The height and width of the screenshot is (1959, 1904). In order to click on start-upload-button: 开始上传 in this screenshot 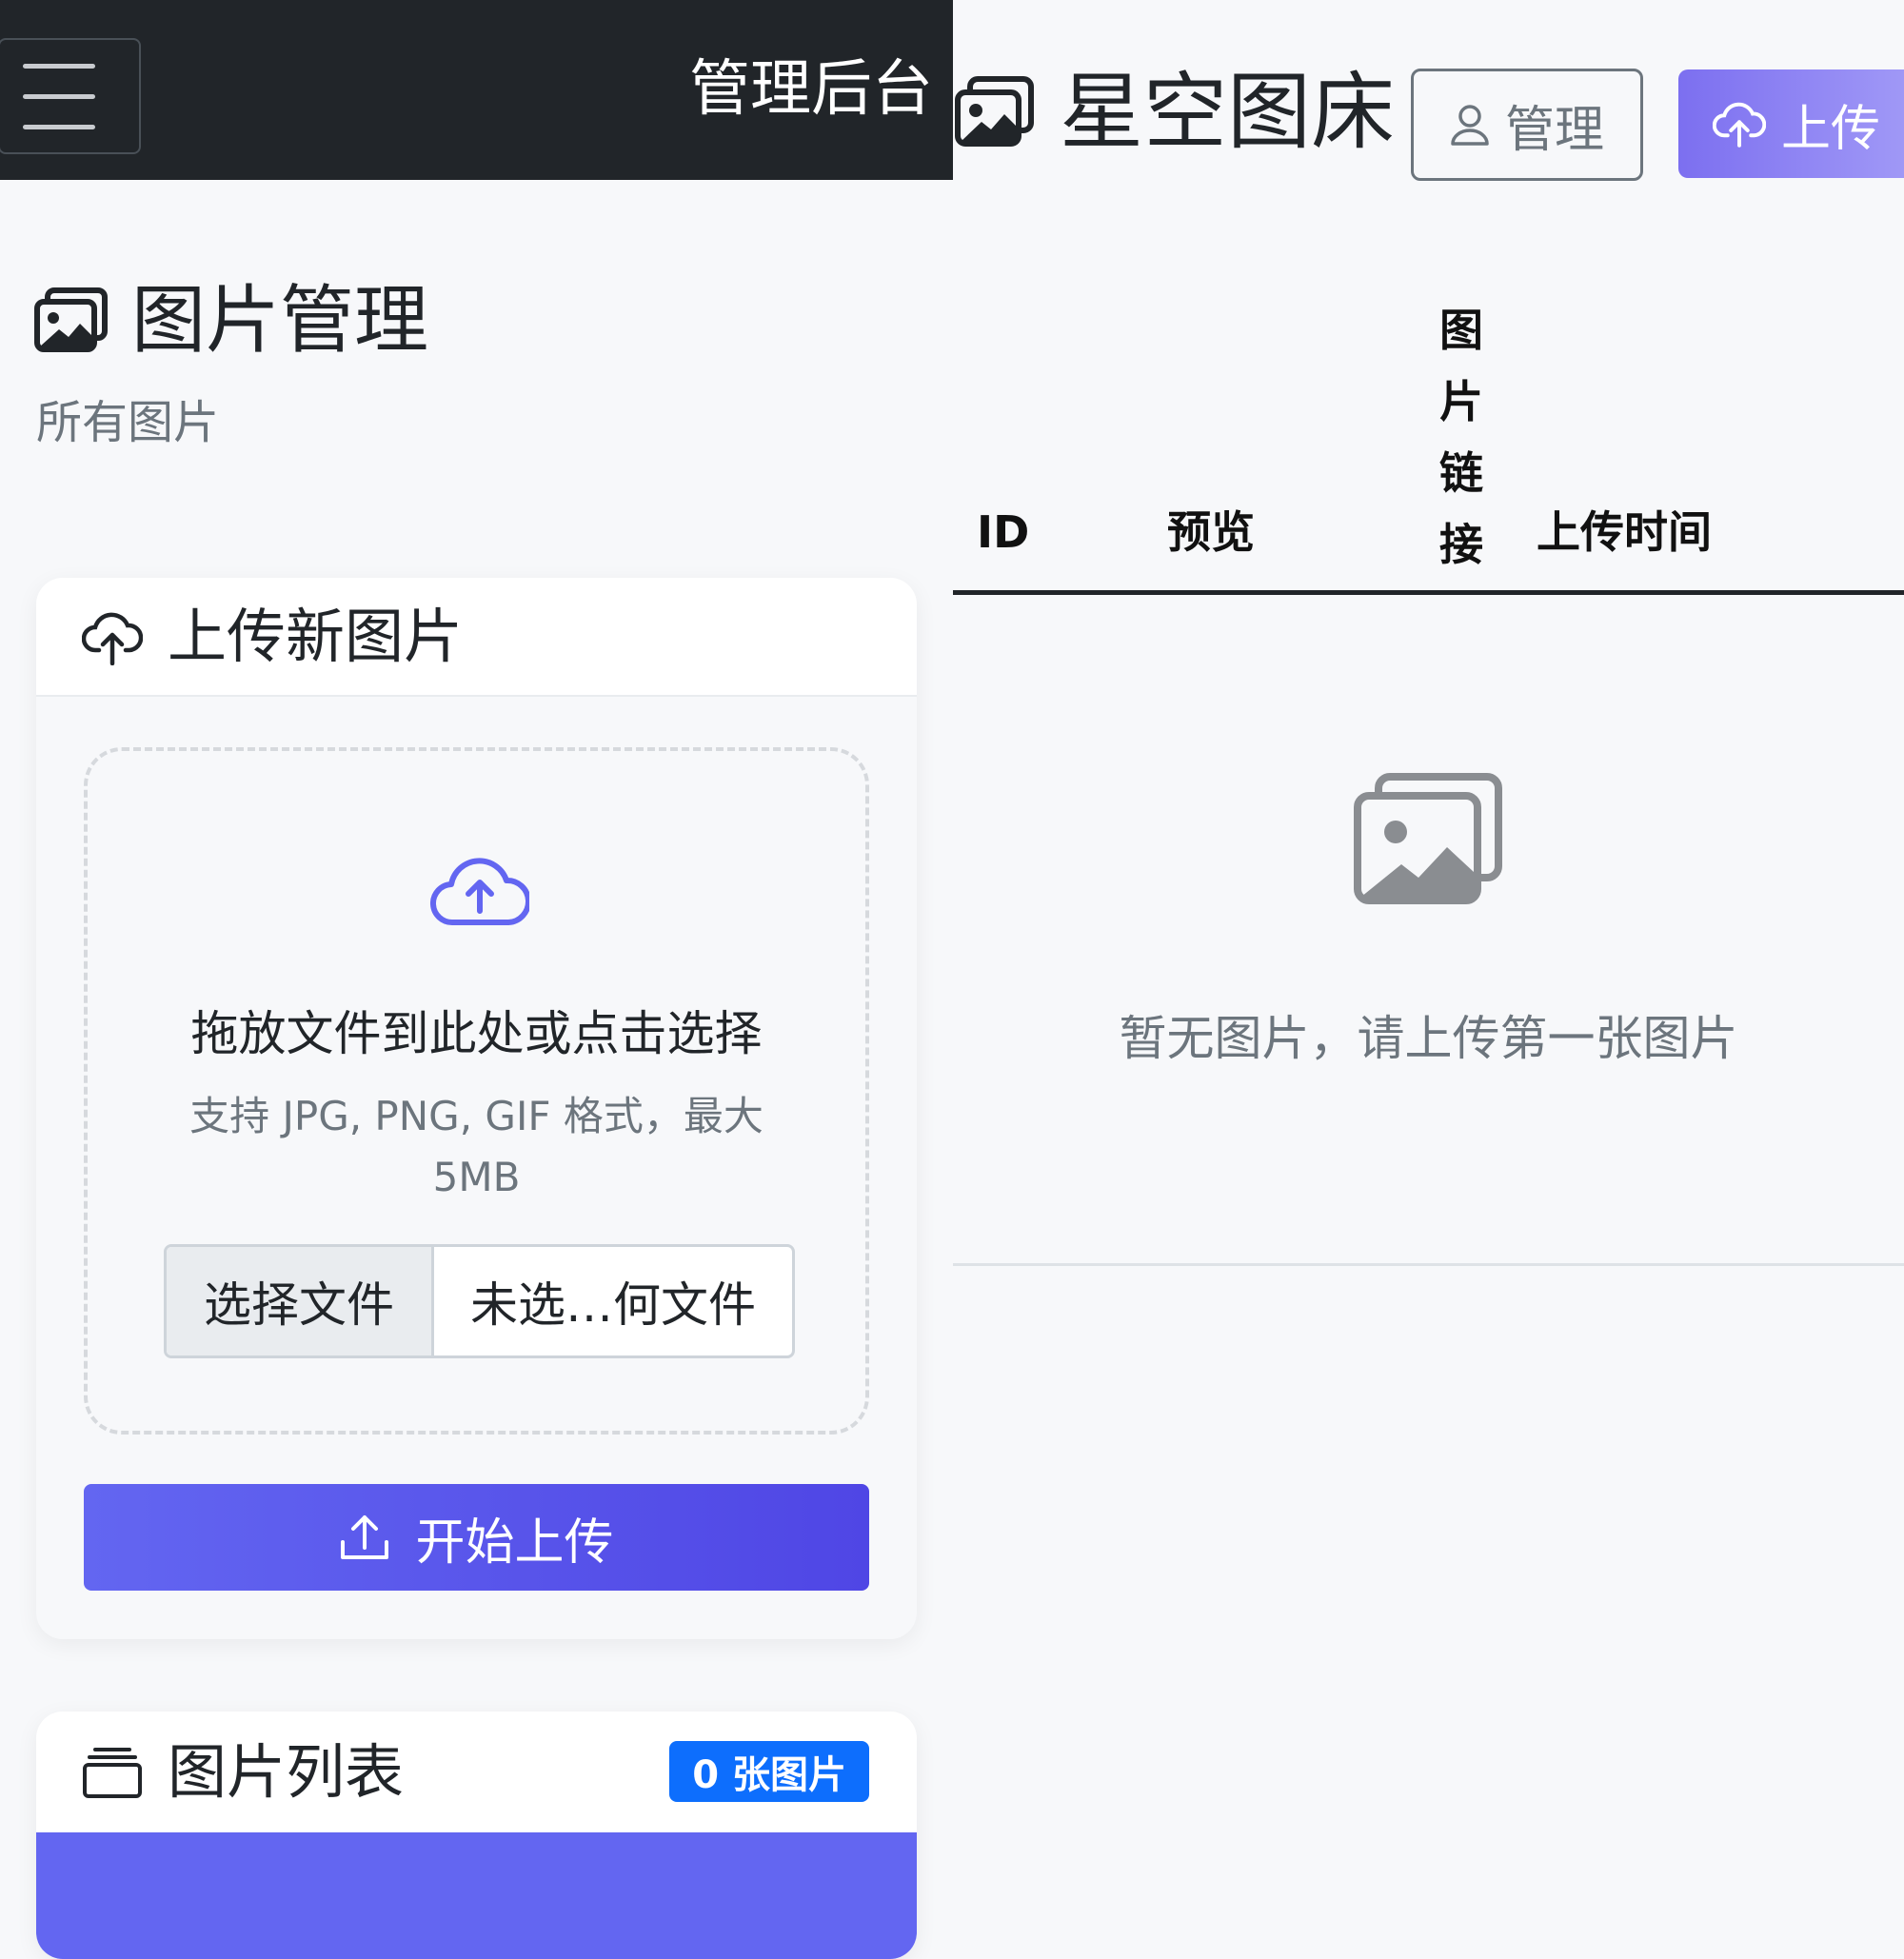, I will do `click(476, 1537)`.